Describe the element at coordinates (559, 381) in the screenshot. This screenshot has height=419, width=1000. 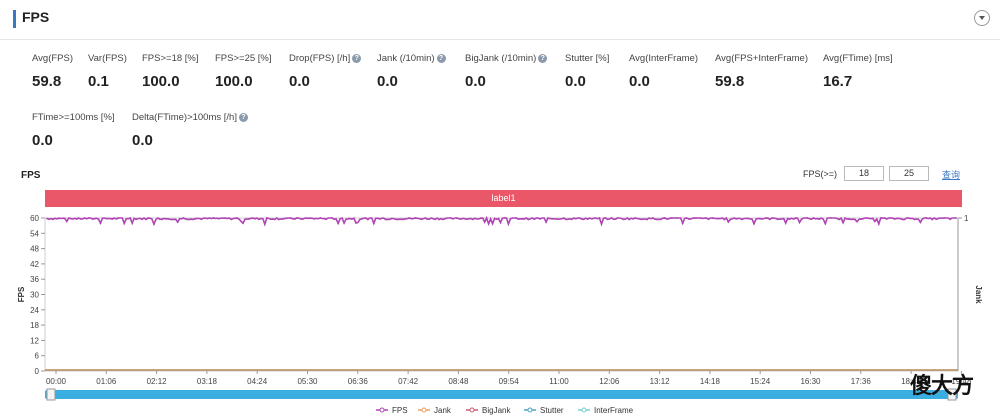
I see `x-tick-label: 11:00` at that location.